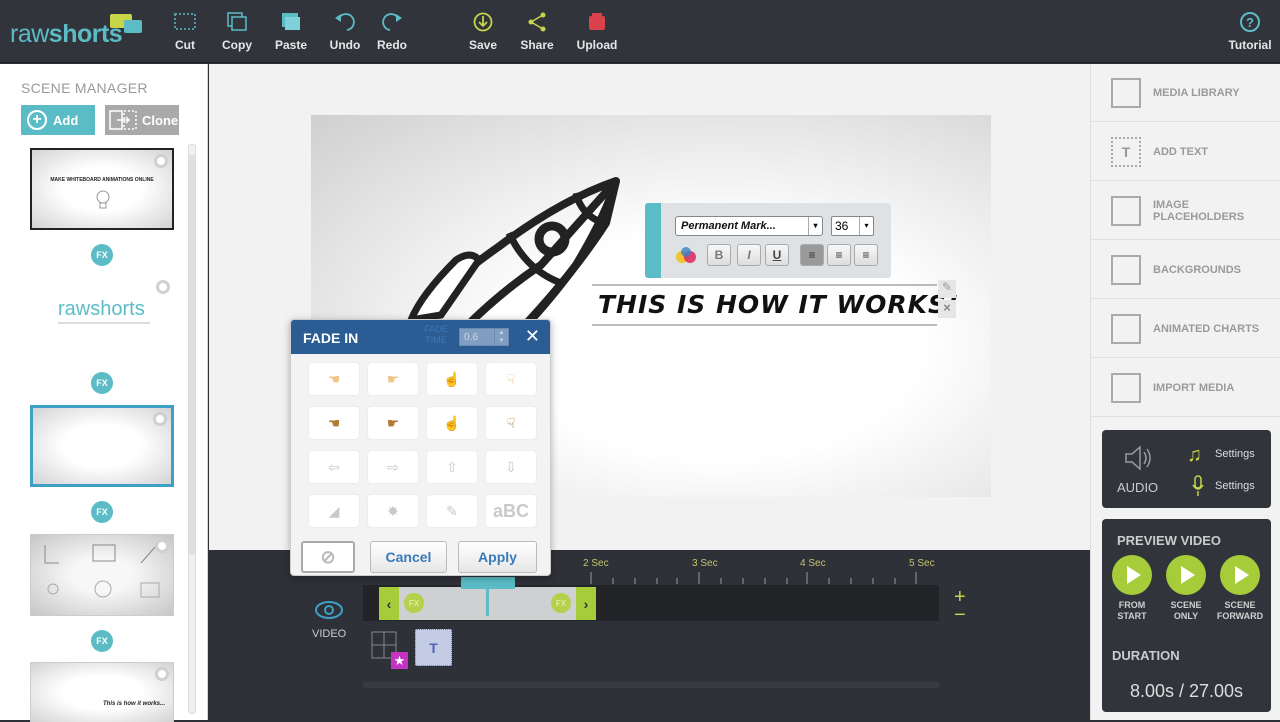  Describe the element at coordinates (1235, 486) in the screenshot. I see `voice-settings-link: Settings` at that location.